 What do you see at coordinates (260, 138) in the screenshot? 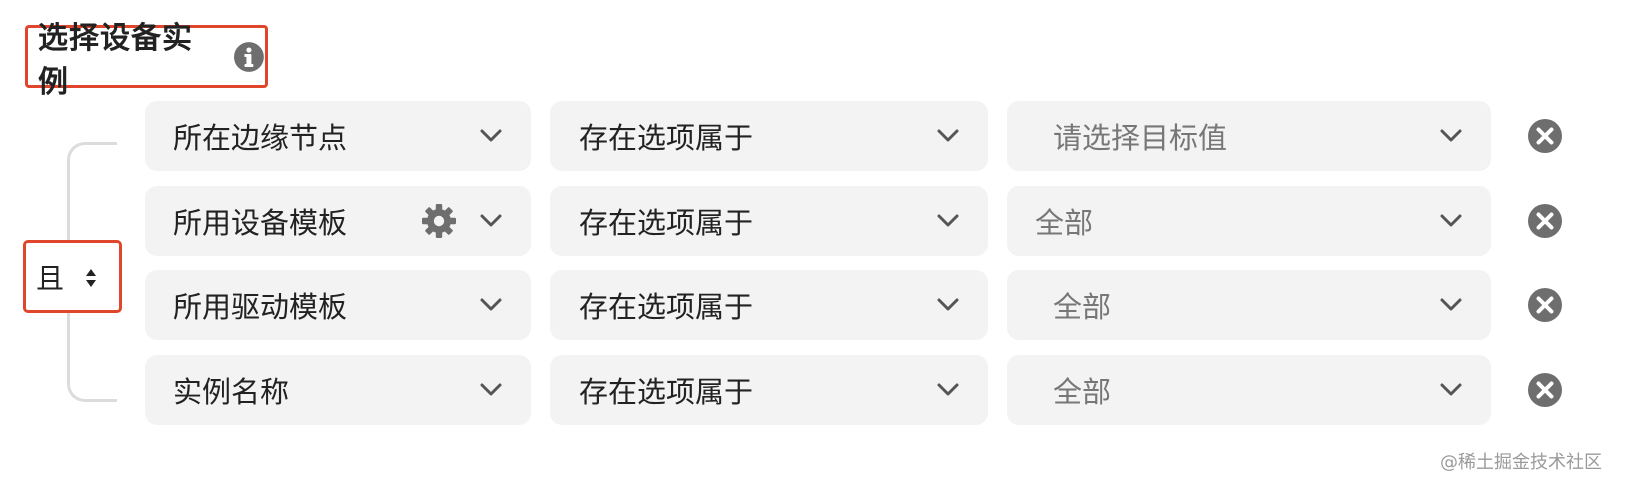
I see `field-select-value: 所在边缘节点` at bounding box center [260, 138].